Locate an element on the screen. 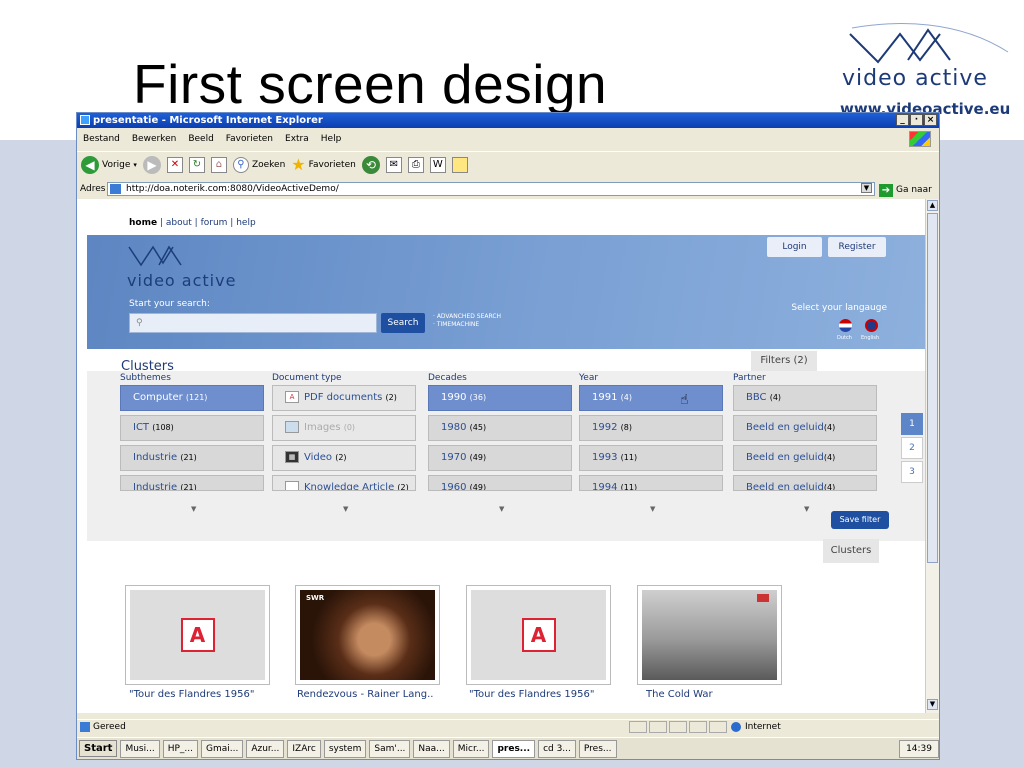  nav-forum: forum is located at coordinates (214, 223).